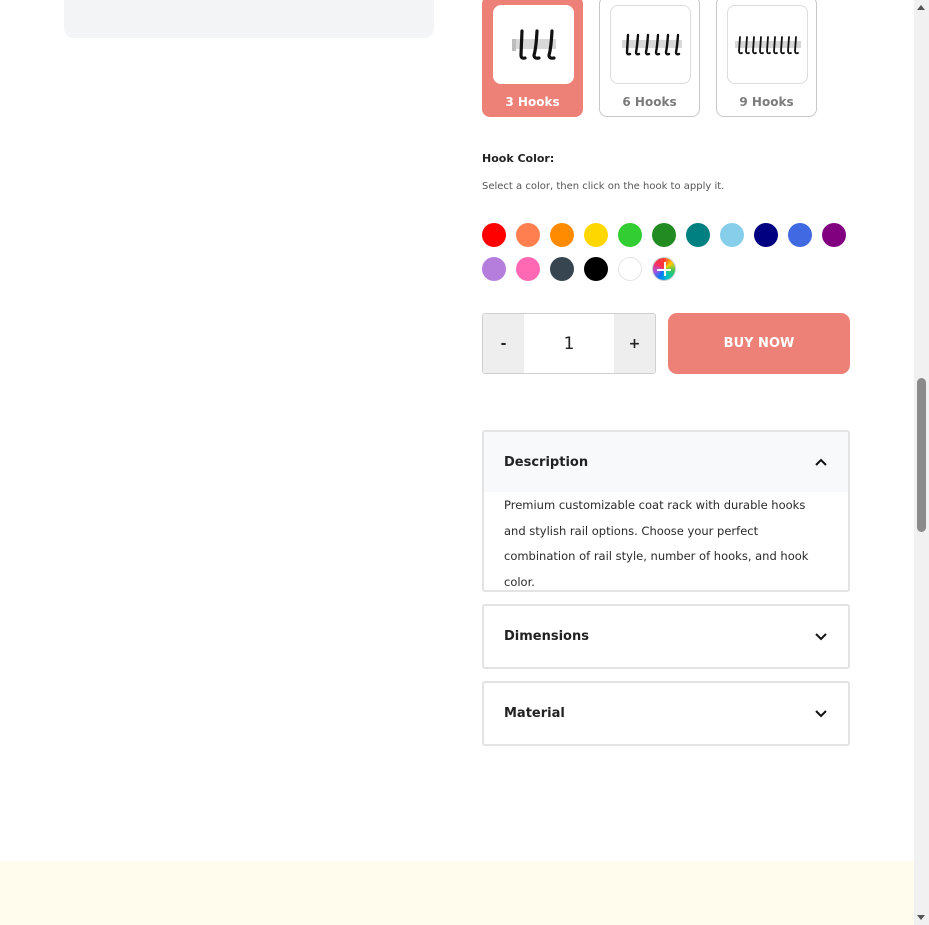 This screenshot has width=929, height=925. What do you see at coordinates (249, 19) in the screenshot?
I see `product-gallery-panel` at bounding box center [249, 19].